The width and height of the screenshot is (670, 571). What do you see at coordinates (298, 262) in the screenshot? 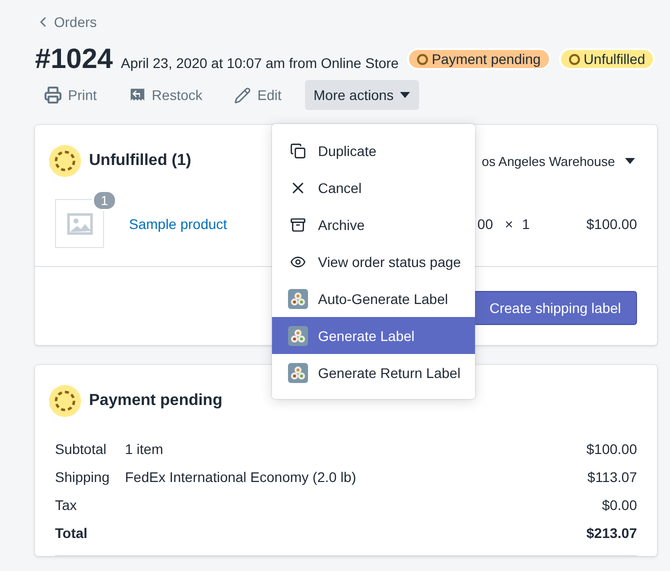
I see `eye-icon` at bounding box center [298, 262].